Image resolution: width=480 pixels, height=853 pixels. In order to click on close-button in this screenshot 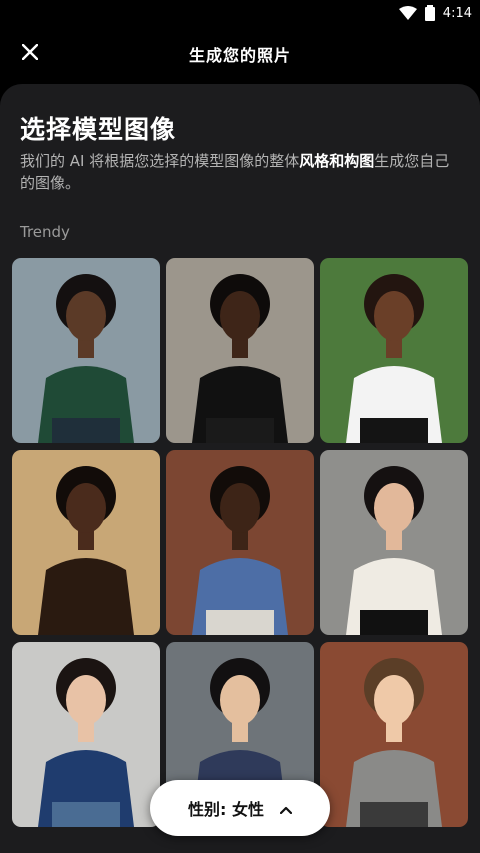, I will do `click(30, 54)`.